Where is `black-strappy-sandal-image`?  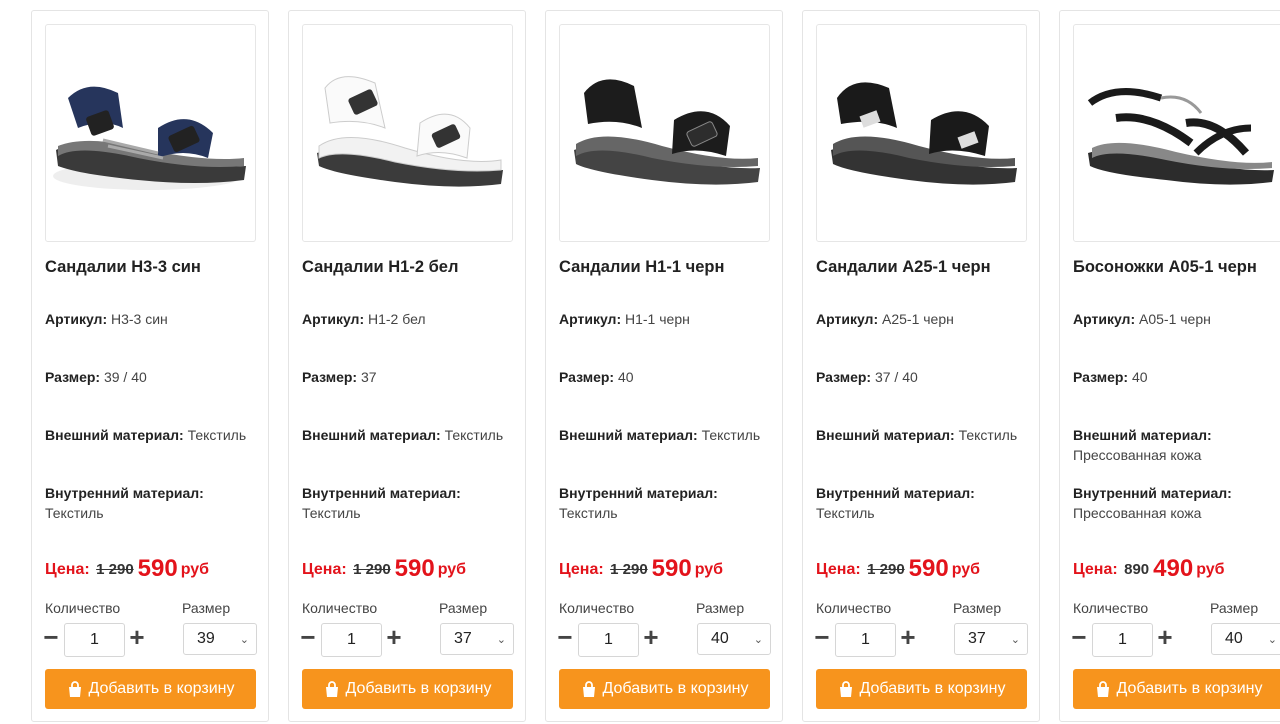 black-strappy-sandal-image is located at coordinates (1180, 136).